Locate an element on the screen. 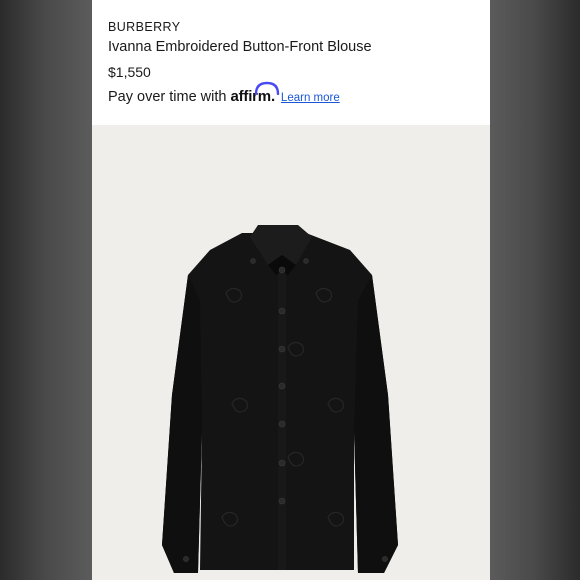  financing-prefix: Pay over time with is located at coordinates (167, 97).